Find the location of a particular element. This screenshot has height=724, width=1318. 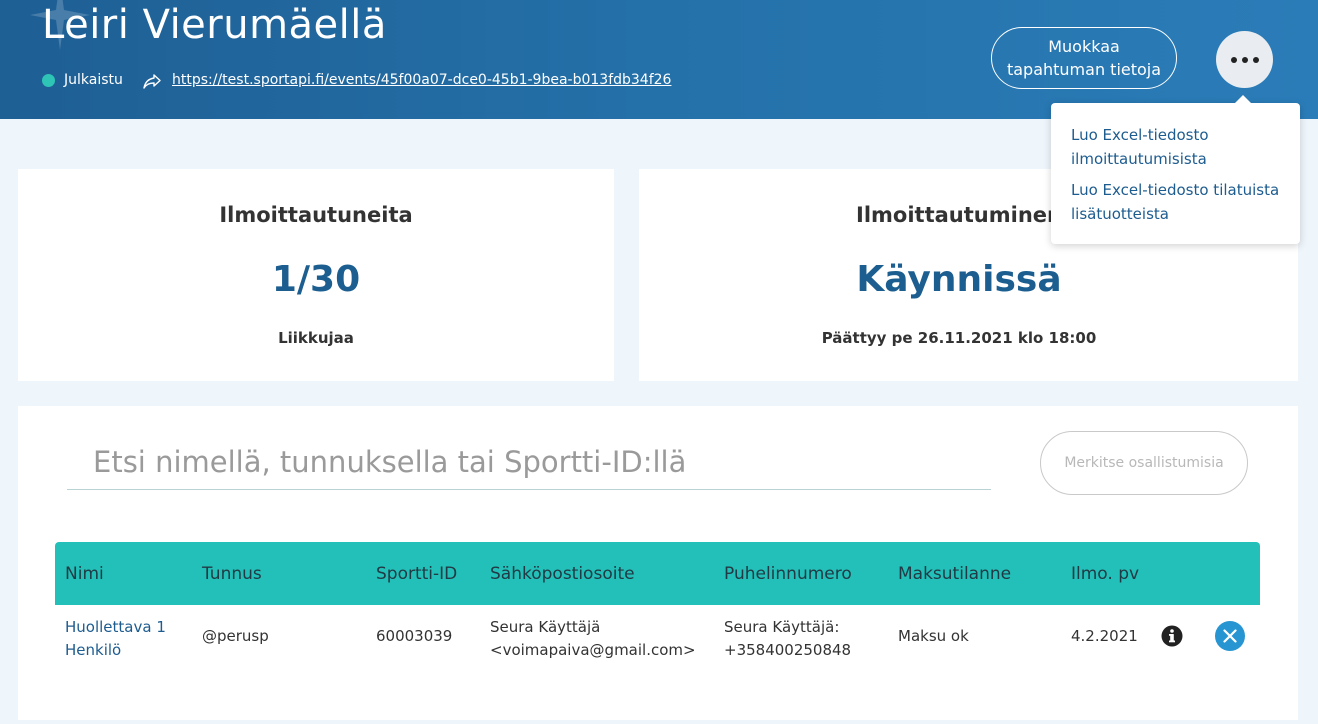

participant-name-line: Huollettava 1 is located at coordinates (115, 627).